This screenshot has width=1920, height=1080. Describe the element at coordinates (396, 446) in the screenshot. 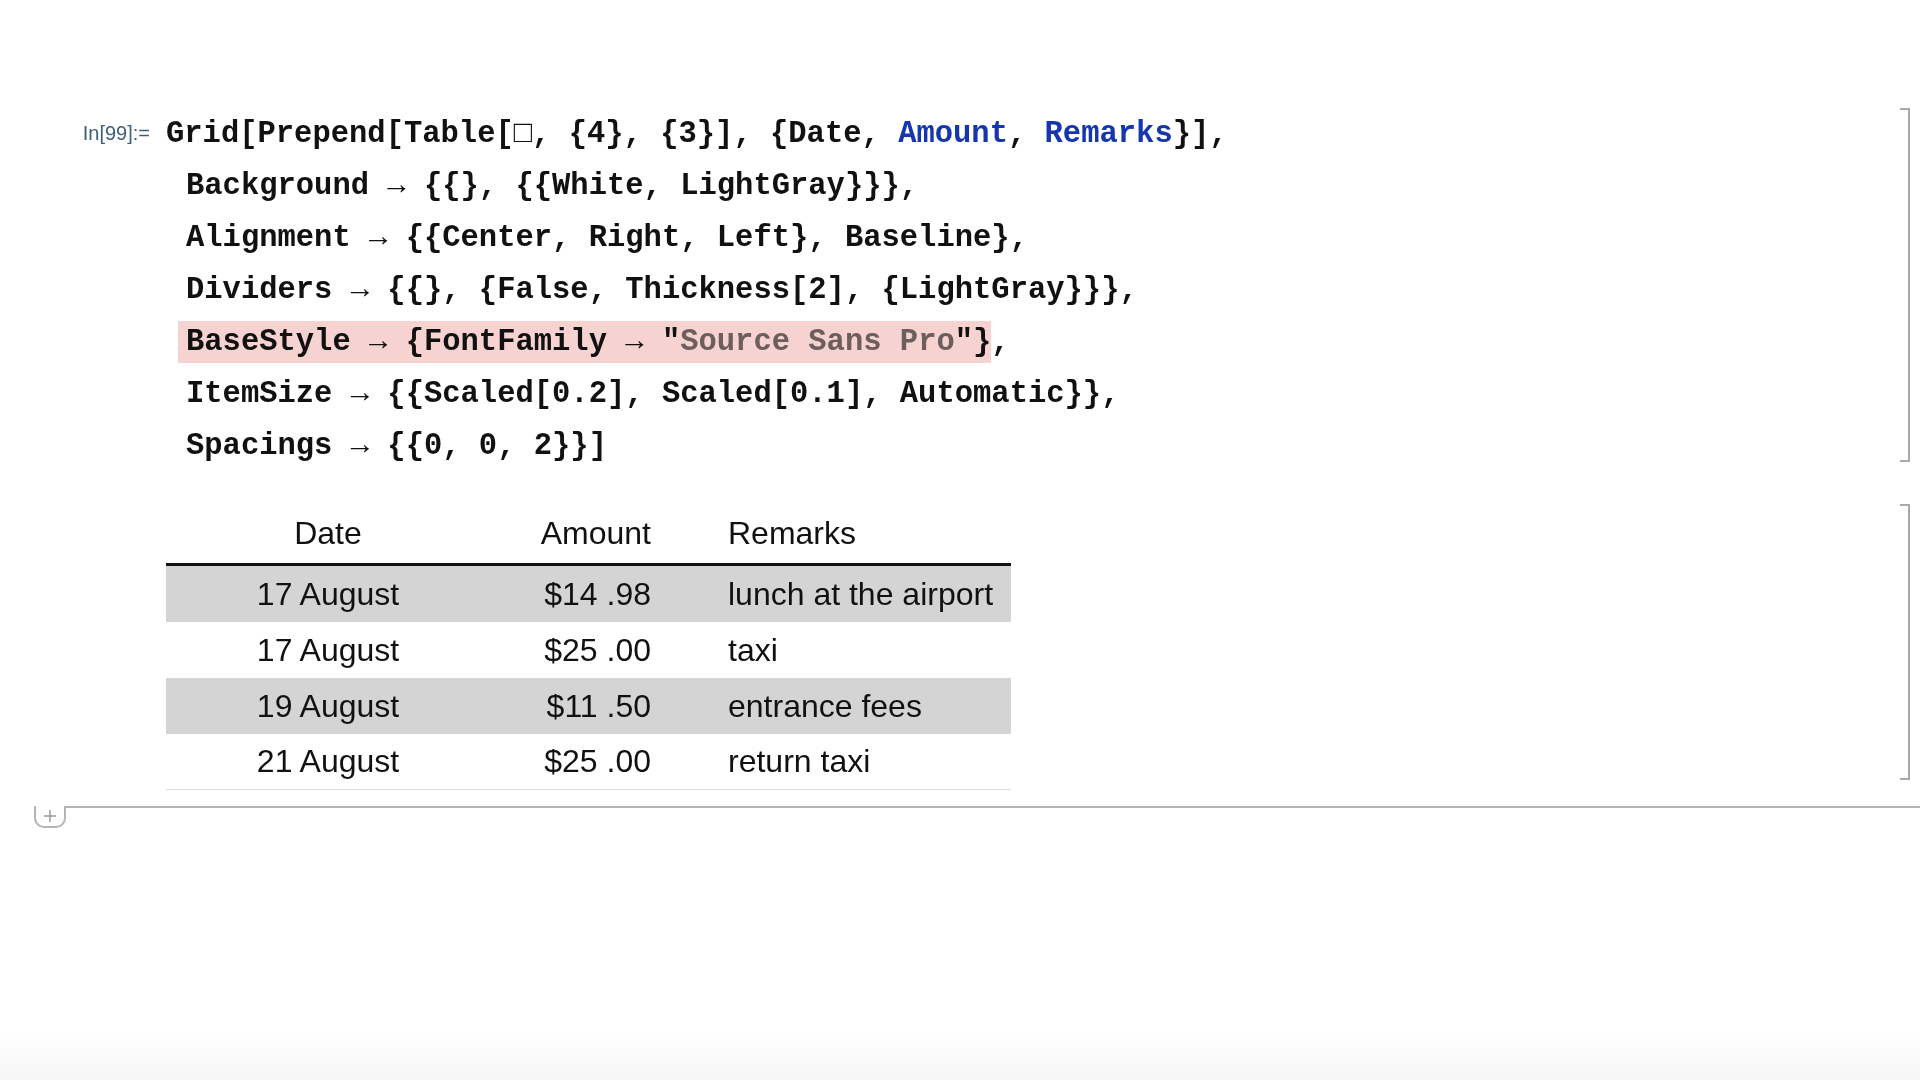

I see `code-line: Spacings → {{0, 0, 2}}]` at that location.